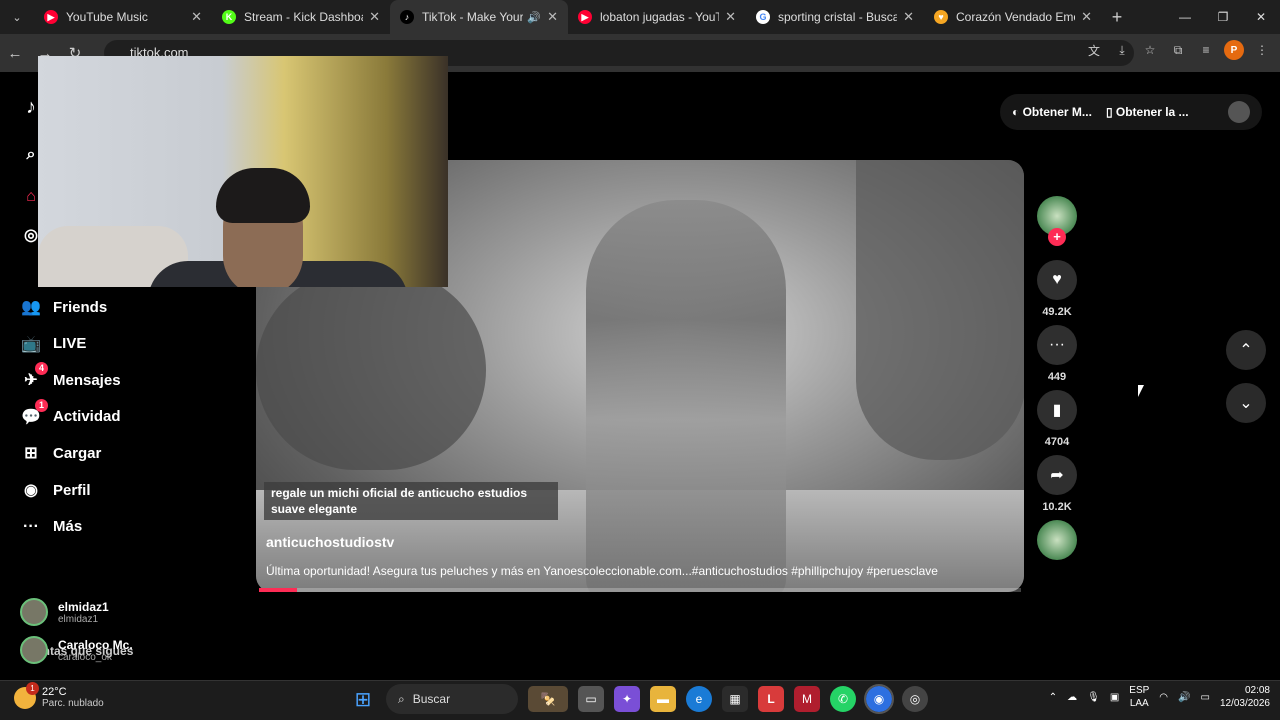 The image size is (1280, 720). Describe the element at coordinates (1057, 354) in the screenshot. I see `comment-button: ··· 449` at that location.